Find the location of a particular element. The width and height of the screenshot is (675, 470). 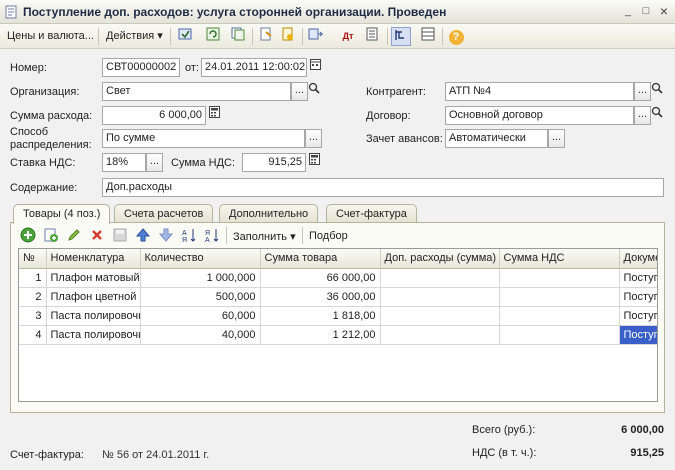

column-header: Сумма НДС is located at coordinates (559, 259).